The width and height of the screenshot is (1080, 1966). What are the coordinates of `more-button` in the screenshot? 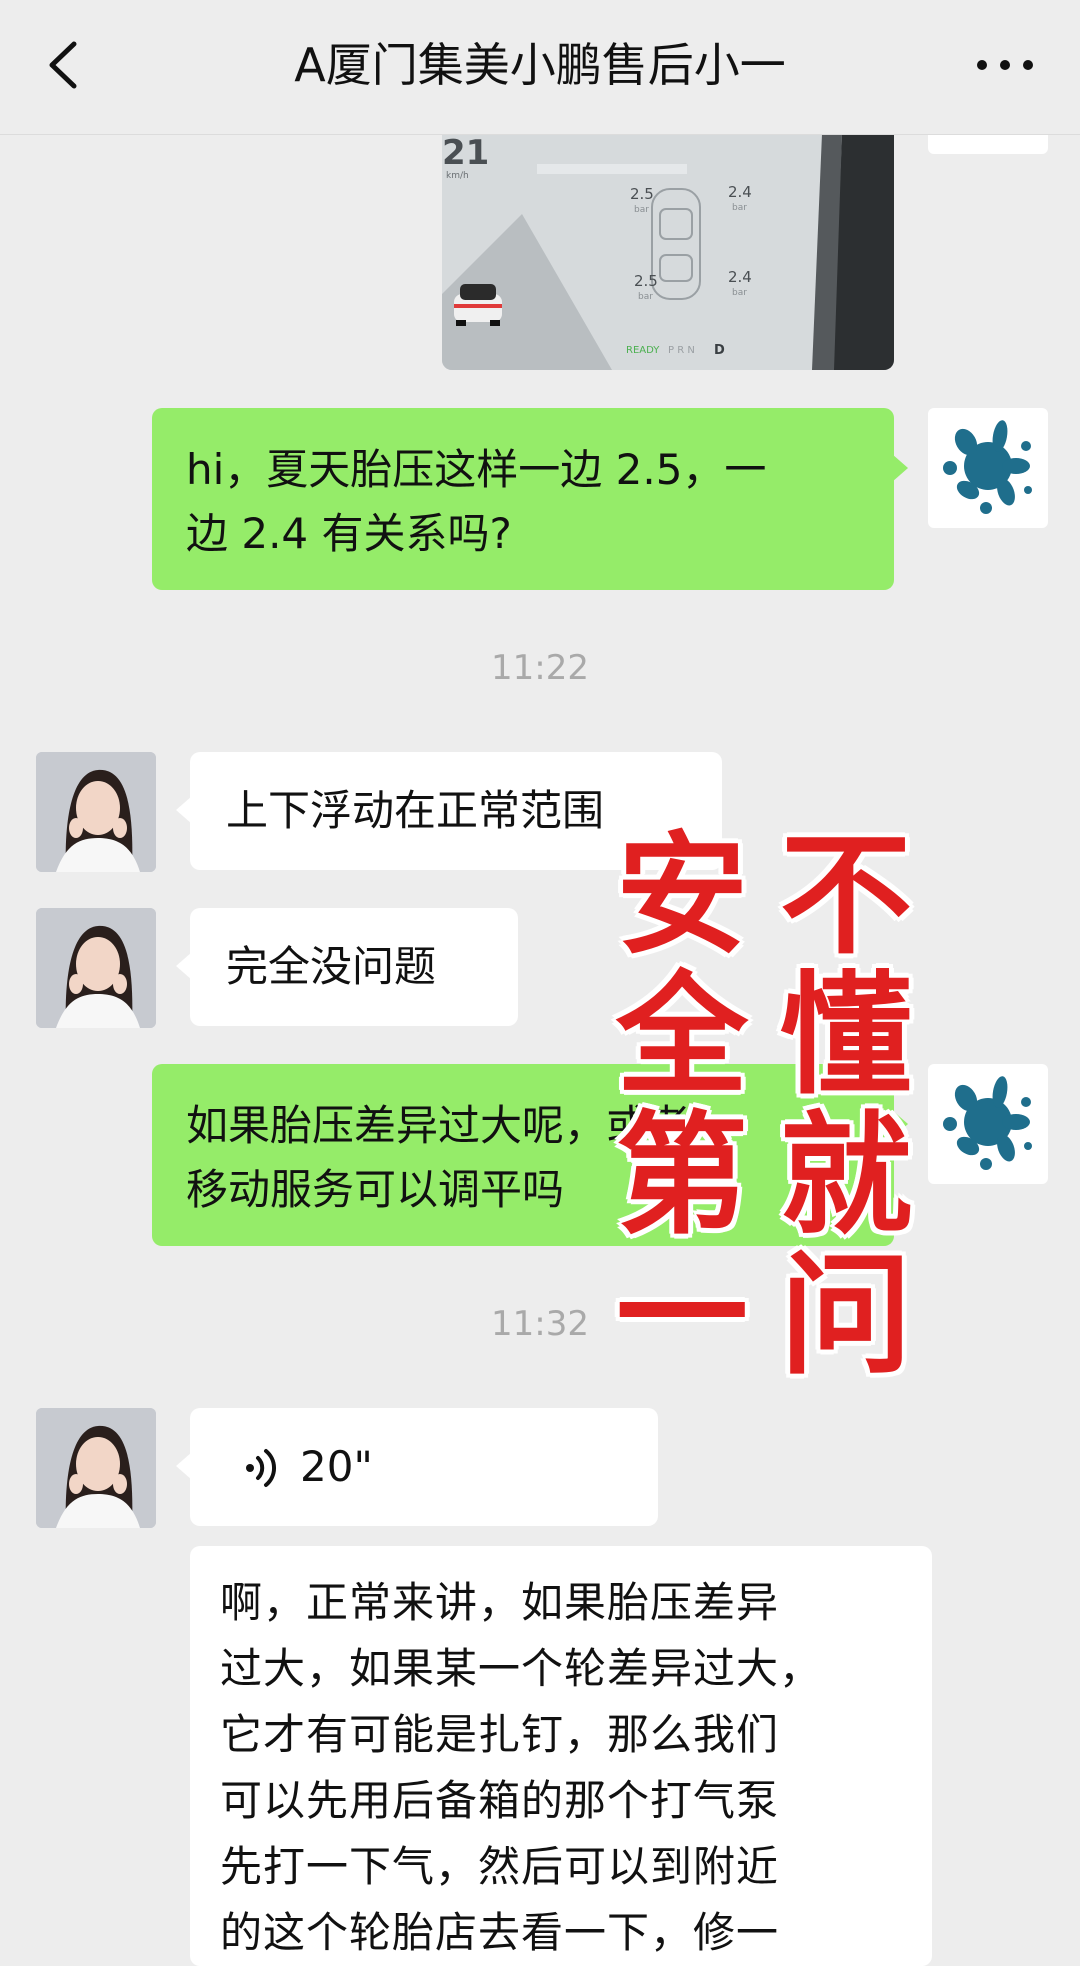 It's located at (1005, 65).